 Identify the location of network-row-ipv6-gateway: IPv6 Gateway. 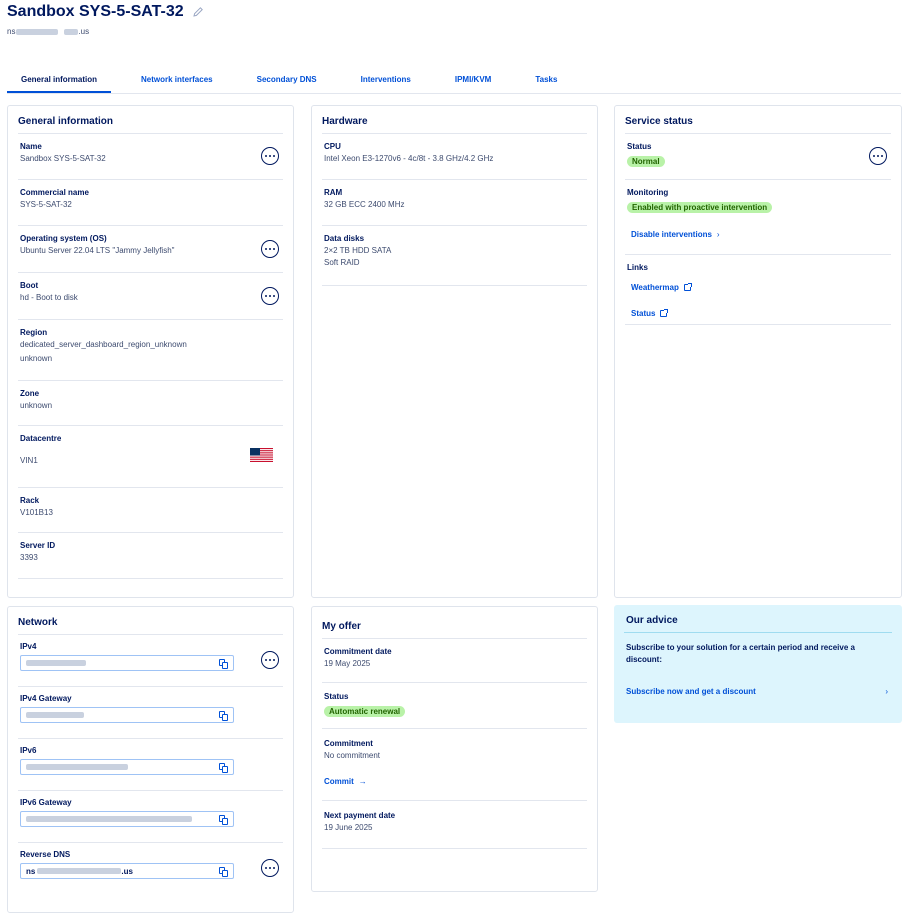
(150, 817).